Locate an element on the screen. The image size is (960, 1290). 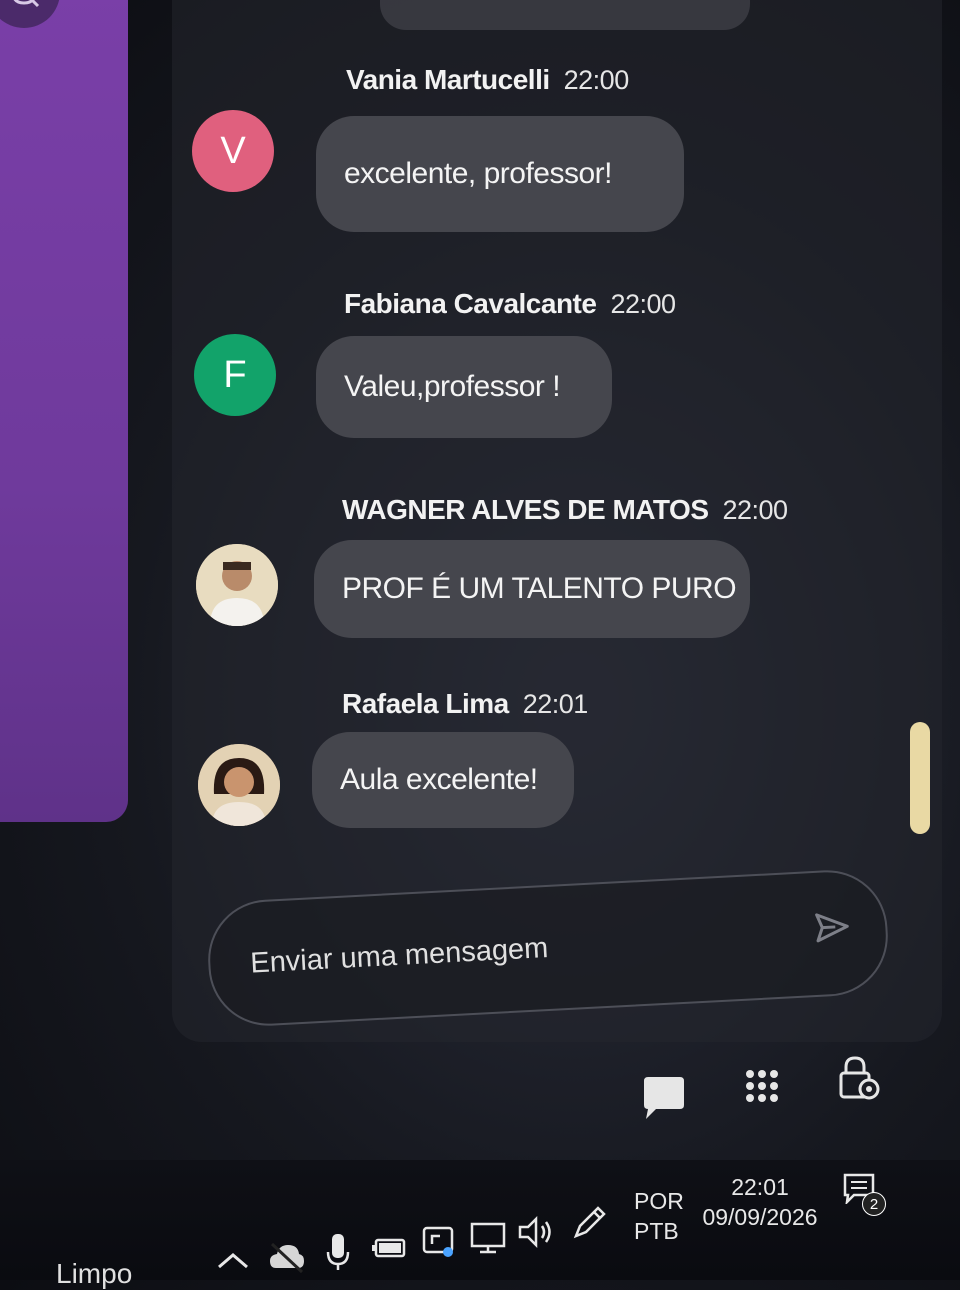
message-bubble: excelente, professor! is located at coordinates (500, 174).